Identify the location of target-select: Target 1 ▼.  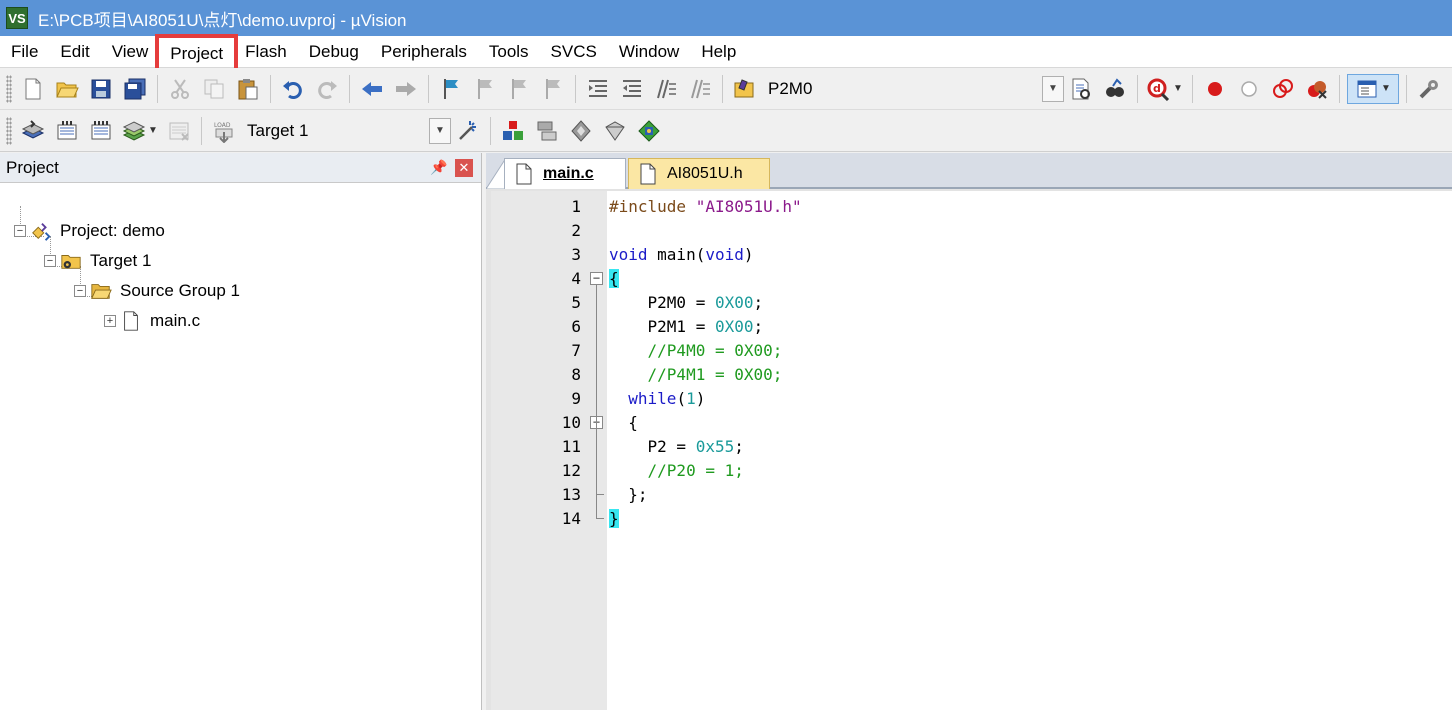
(346, 130).